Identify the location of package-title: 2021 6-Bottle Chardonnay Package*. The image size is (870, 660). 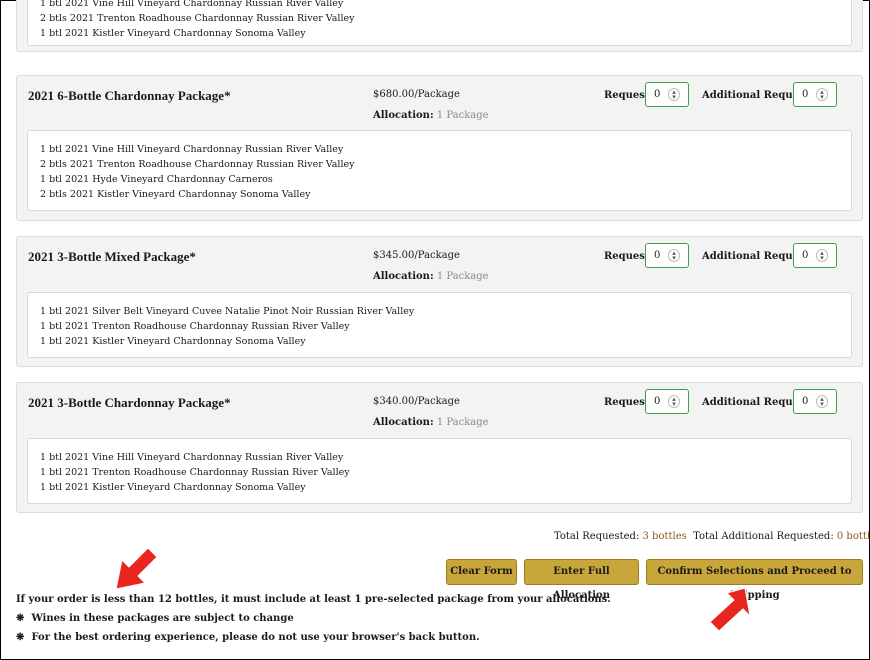
(129, 95).